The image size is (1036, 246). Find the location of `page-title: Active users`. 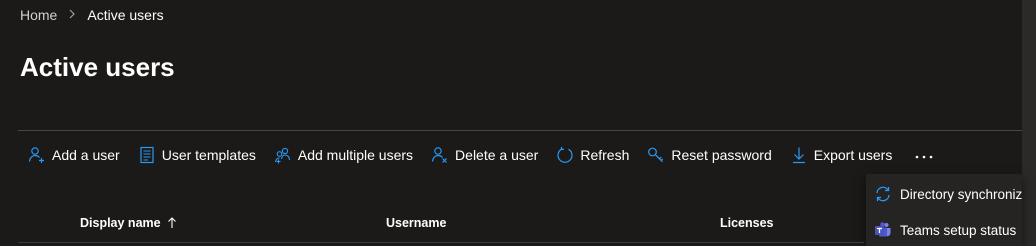

page-title: Active users is located at coordinates (97, 67).